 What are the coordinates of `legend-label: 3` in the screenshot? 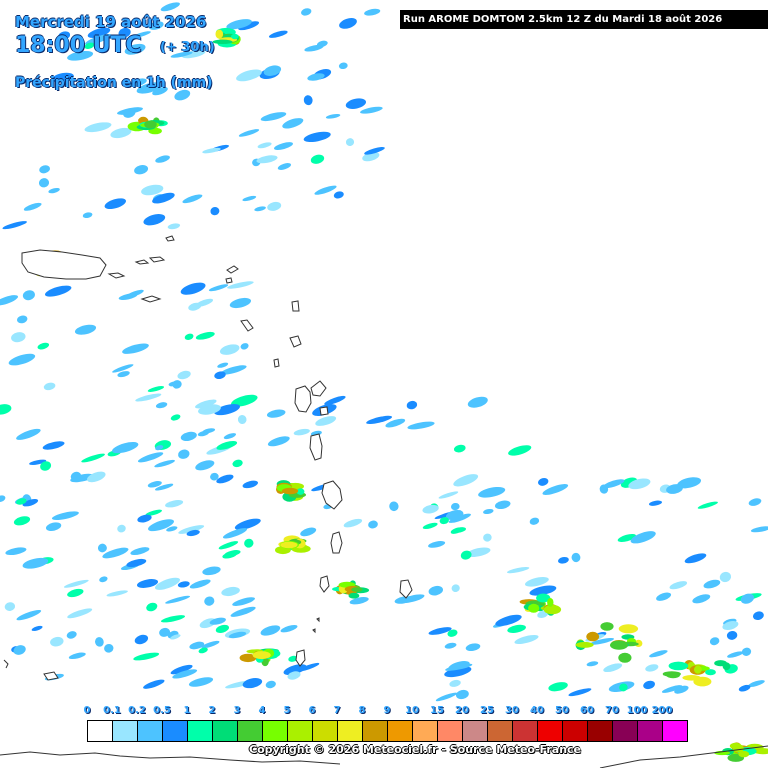 It's located at (237, 710).